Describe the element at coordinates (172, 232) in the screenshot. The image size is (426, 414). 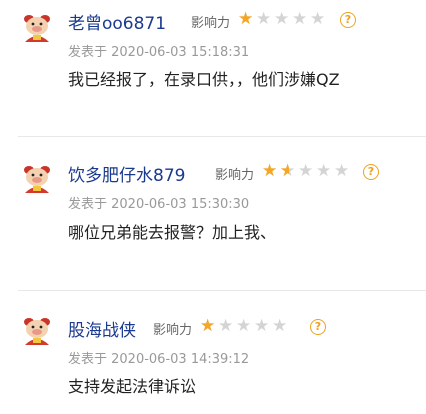
I see `comment-text: 哪位兄弟能去报警？加上我、` at that location.